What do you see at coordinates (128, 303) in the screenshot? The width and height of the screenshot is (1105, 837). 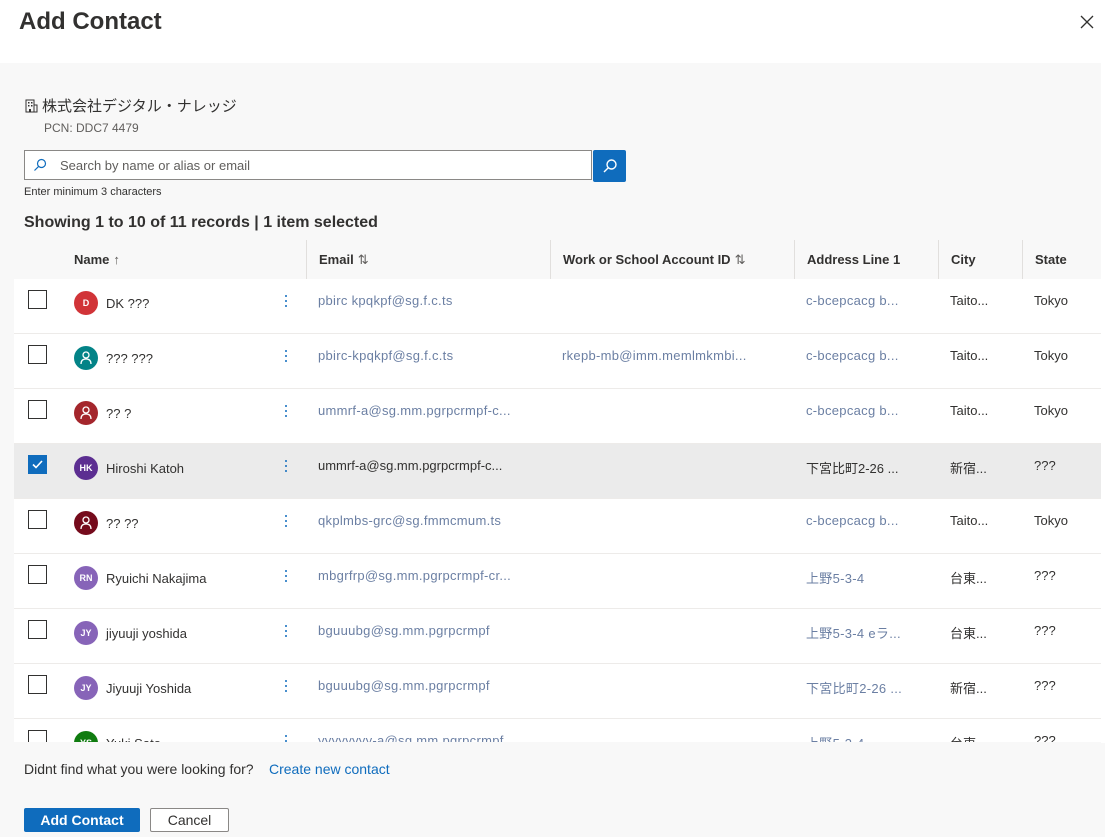 I see `contact-name: DK ???` at bounding box center [128, 303].